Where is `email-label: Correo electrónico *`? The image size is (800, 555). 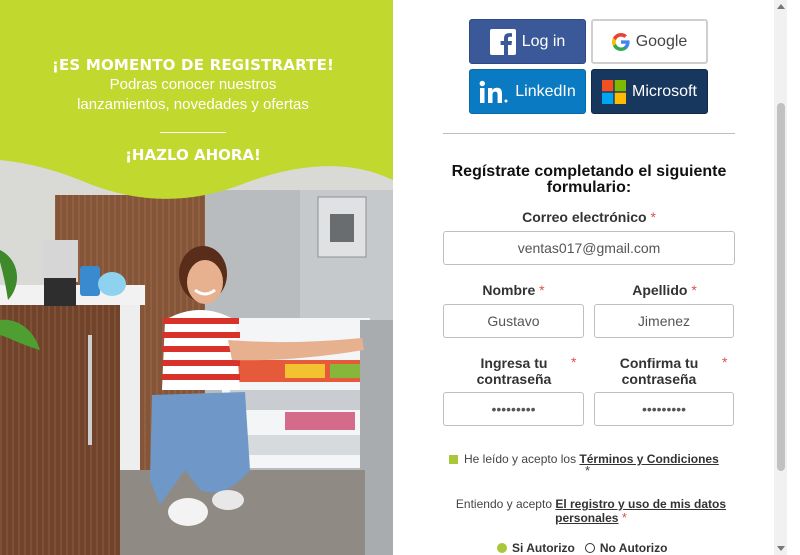
email-label: Correo electrónico * is located at coordinates (589, 217).